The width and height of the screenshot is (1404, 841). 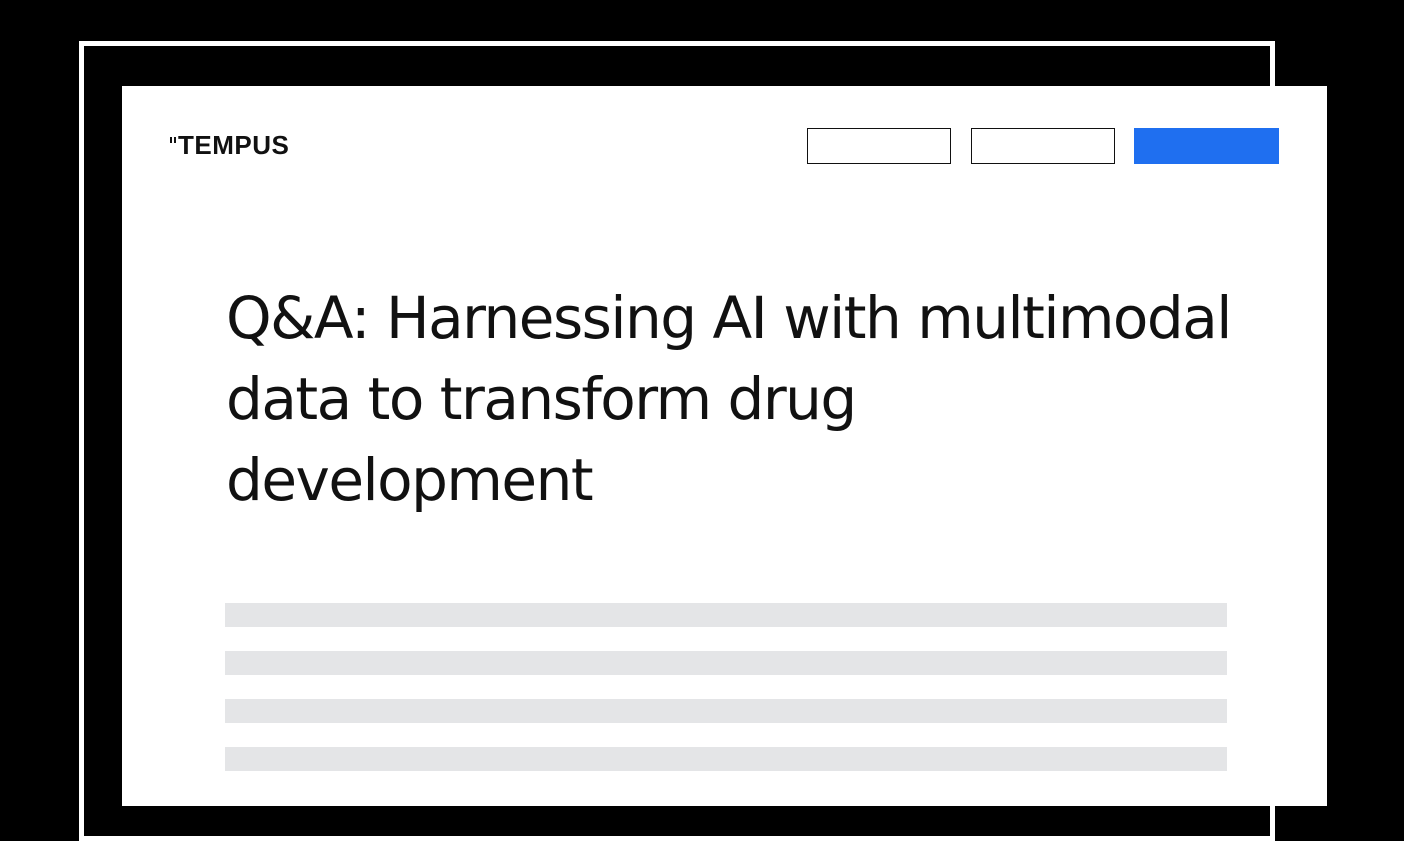 I want to click on primary-cta-button, so click(x=1206, y=146).